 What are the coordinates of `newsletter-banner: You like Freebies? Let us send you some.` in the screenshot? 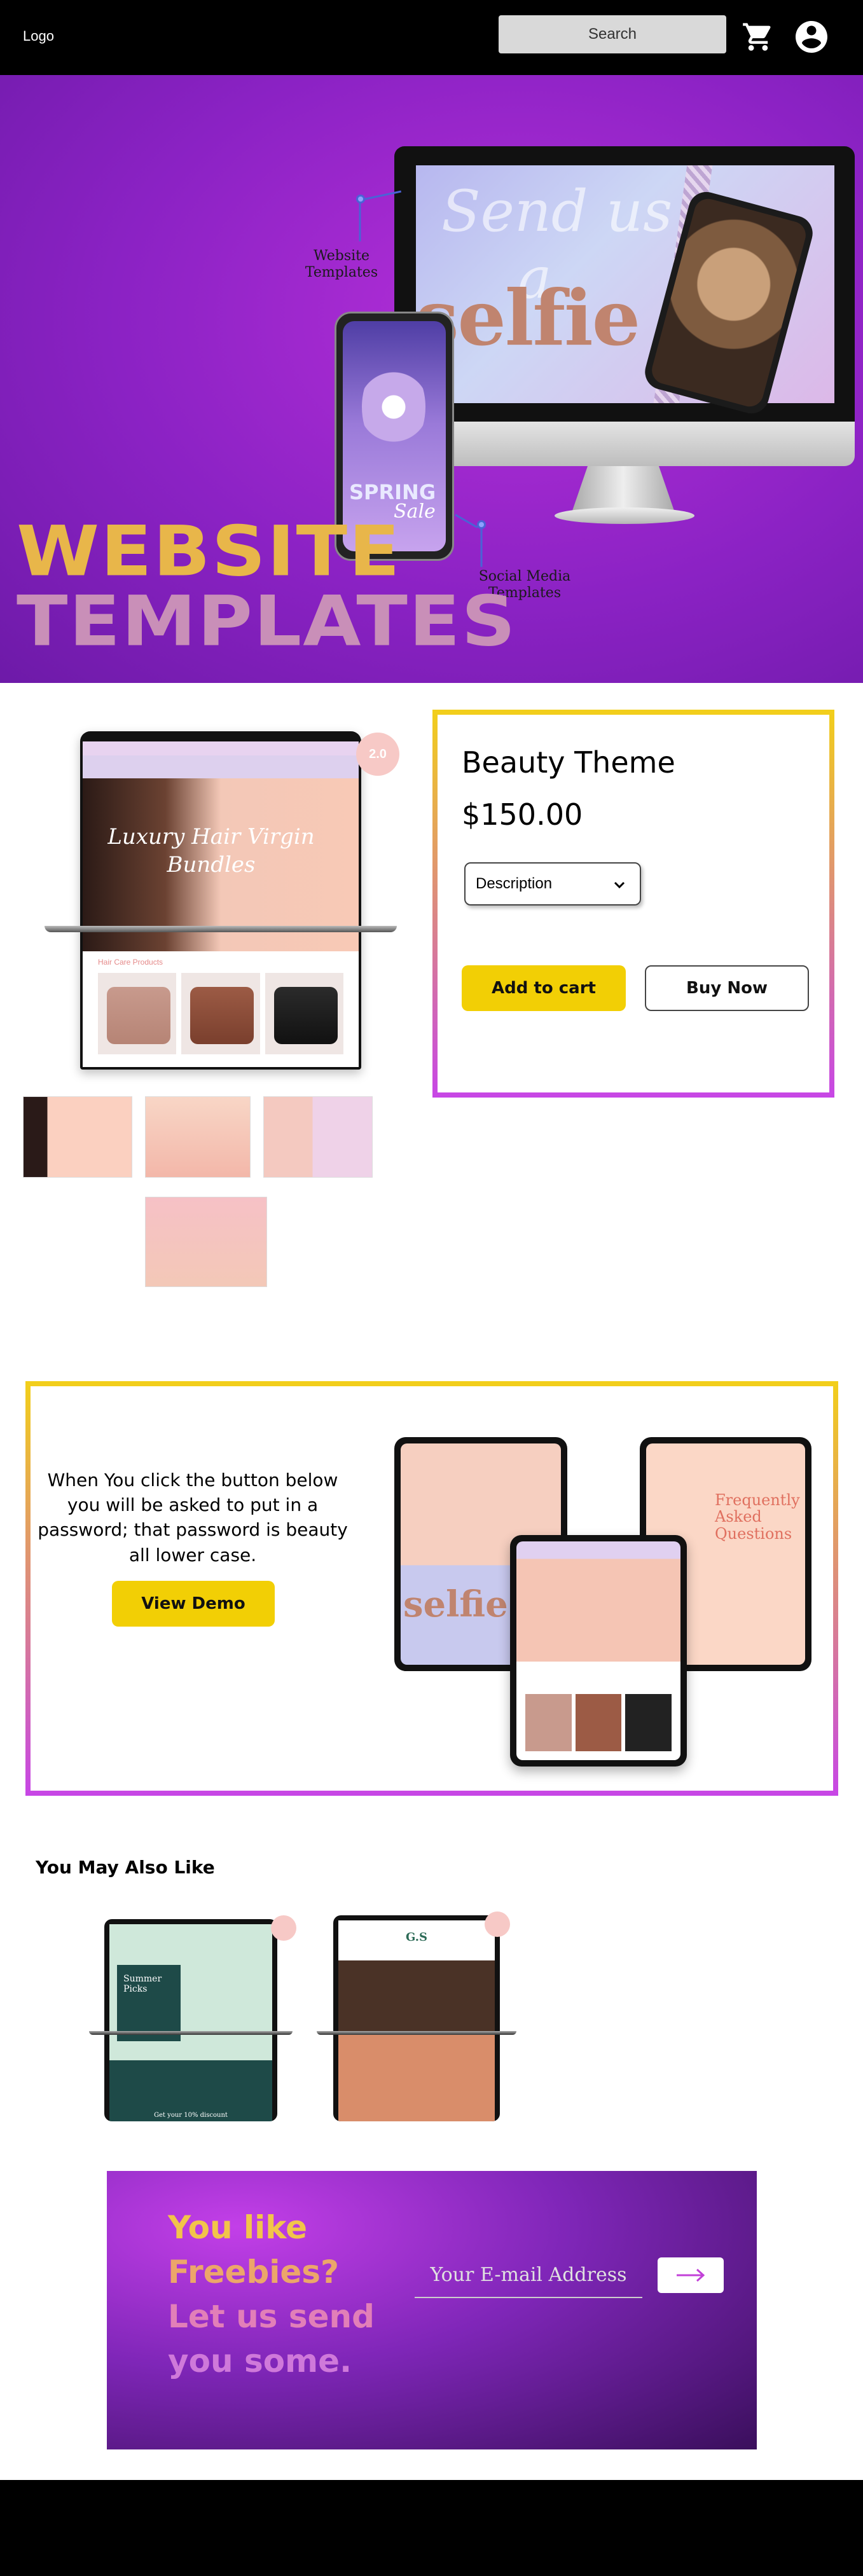 It's located at (432, 2310).